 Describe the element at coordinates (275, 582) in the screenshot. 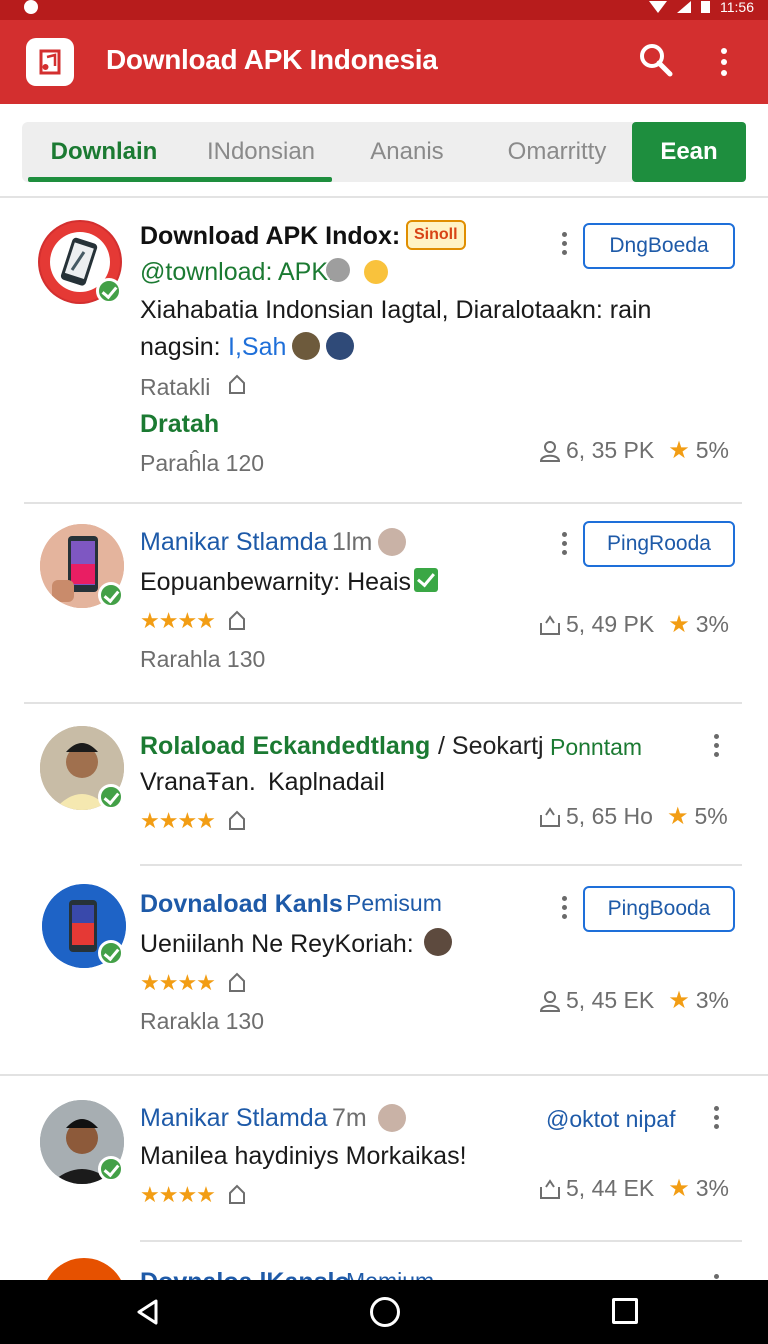

I see `post-body: Eopuanbewarnity: Heais` at that location.